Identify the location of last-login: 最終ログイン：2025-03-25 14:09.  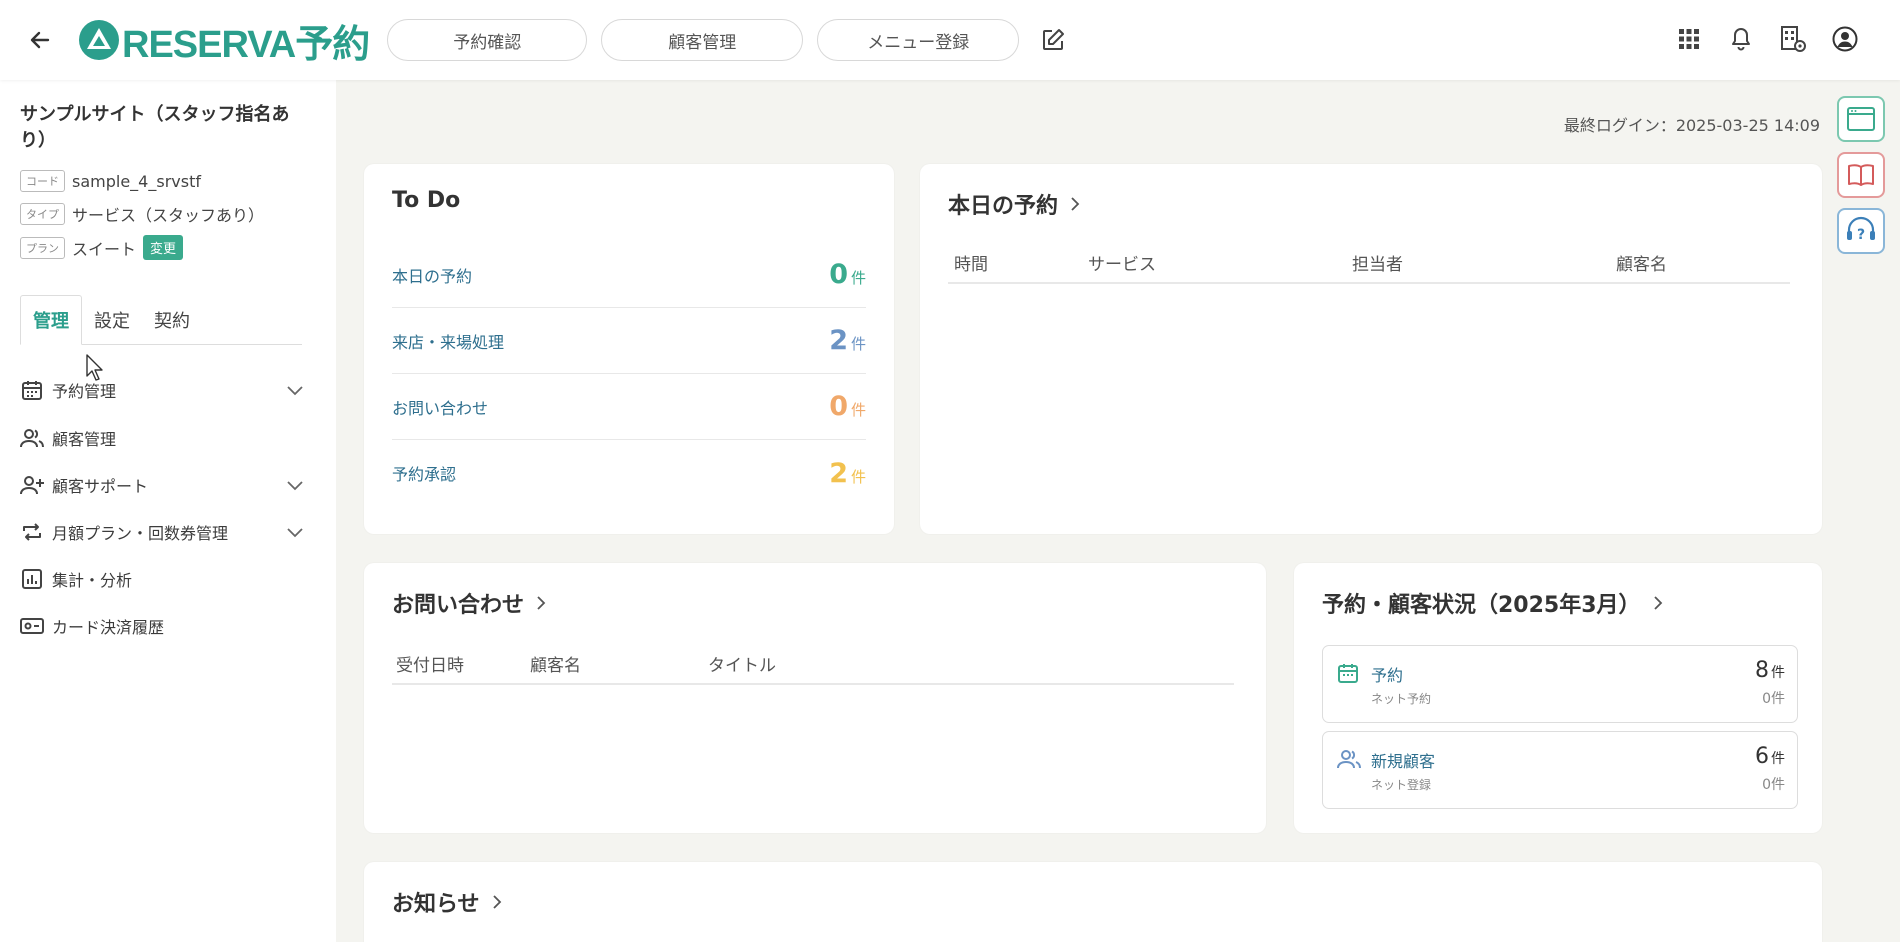
(1691, 125).